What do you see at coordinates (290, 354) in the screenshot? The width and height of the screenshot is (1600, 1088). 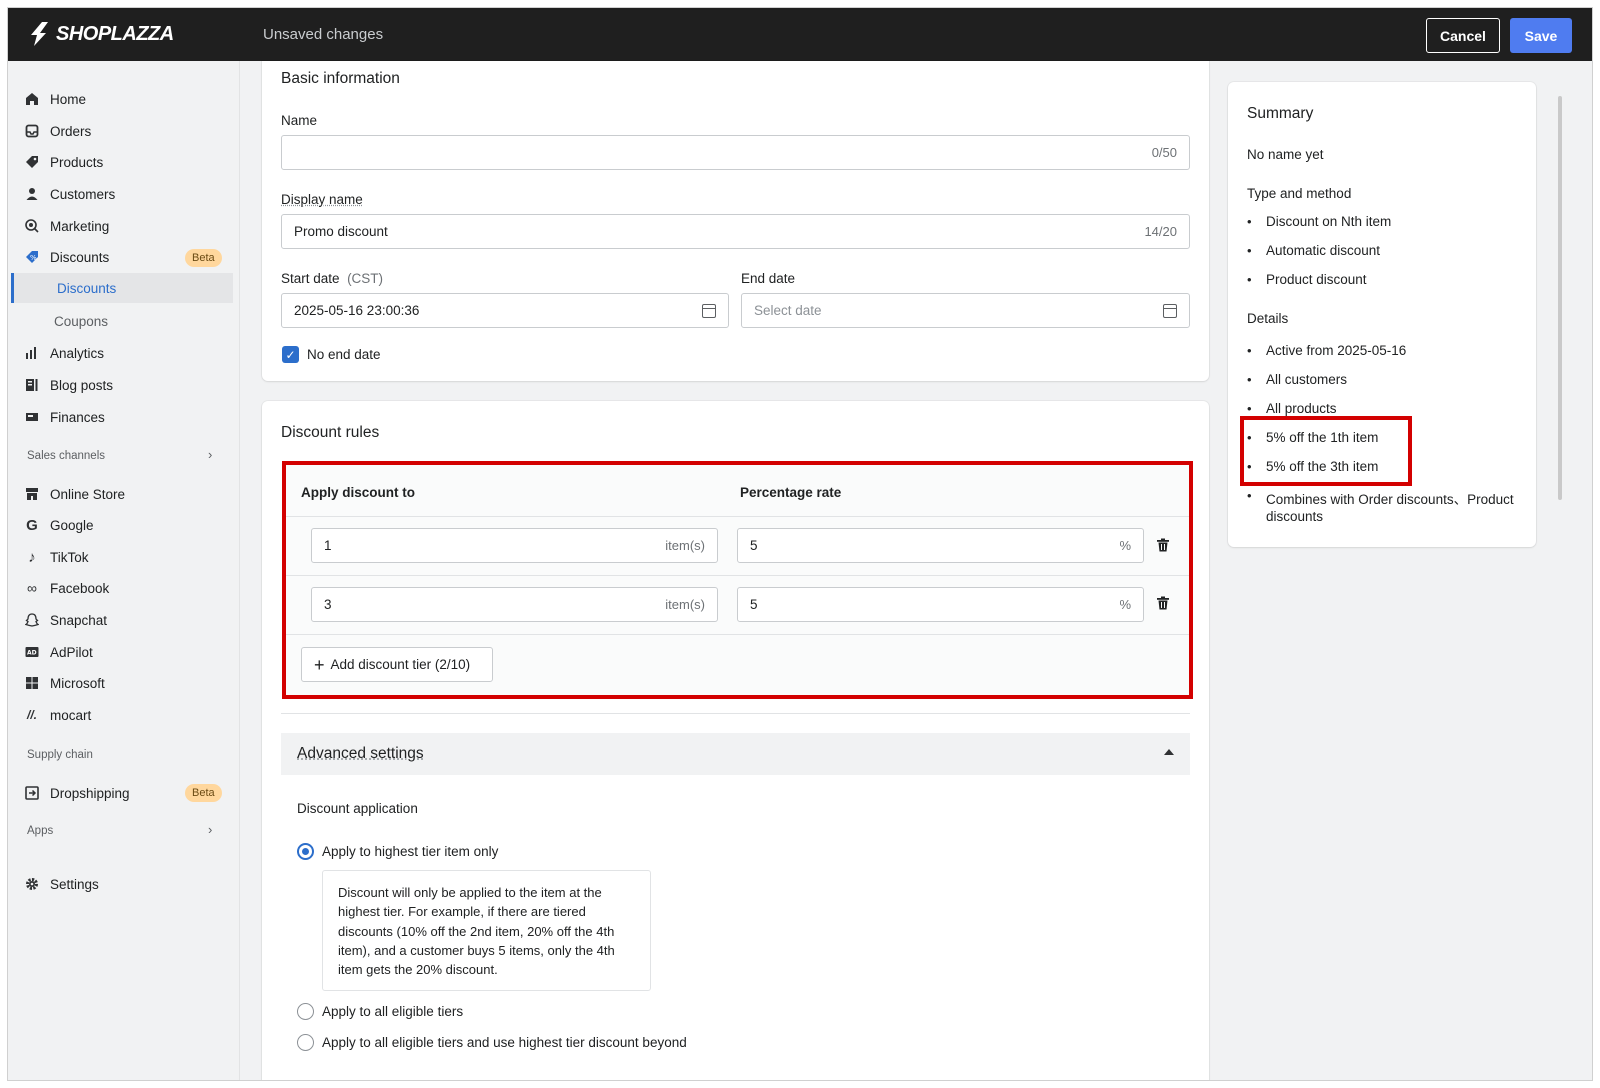 I see `no-end-date-checkbox: ✓` at bounding box center [290, 354].